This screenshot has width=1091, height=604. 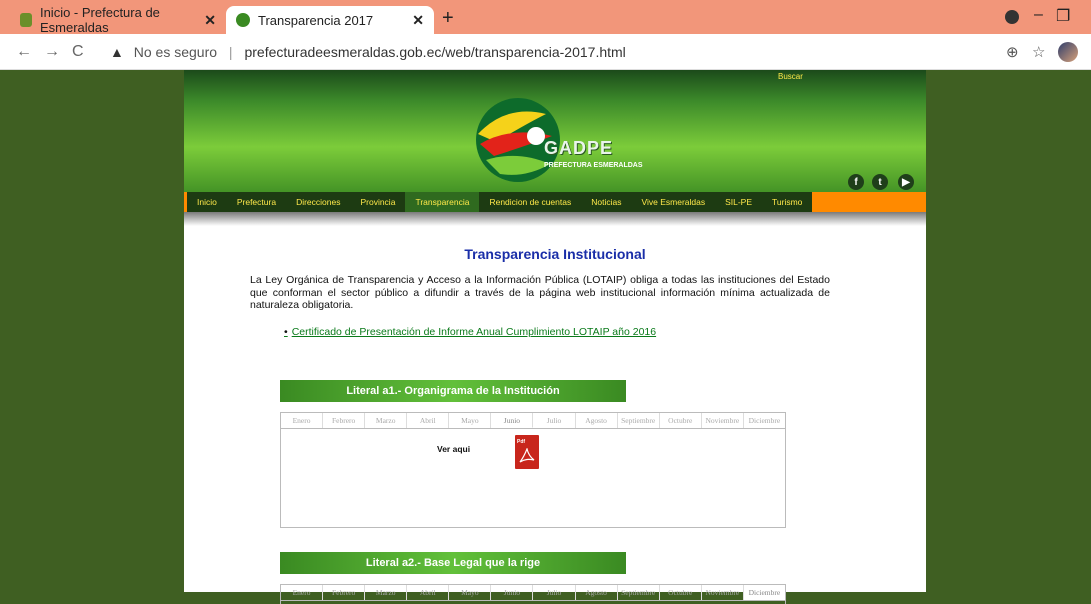 I want to click on month-tab: Diciembre, so click(x=764, y=420).